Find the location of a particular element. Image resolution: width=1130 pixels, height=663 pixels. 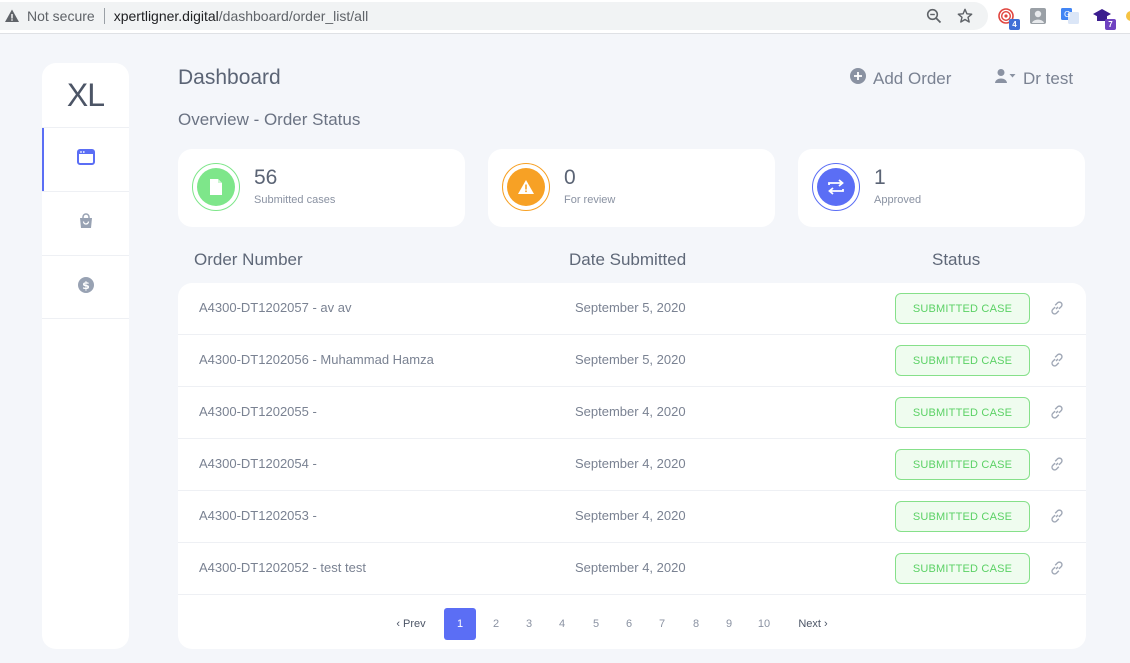

stat-card-approved: 1 Approved is located at coordinates (941, 188).